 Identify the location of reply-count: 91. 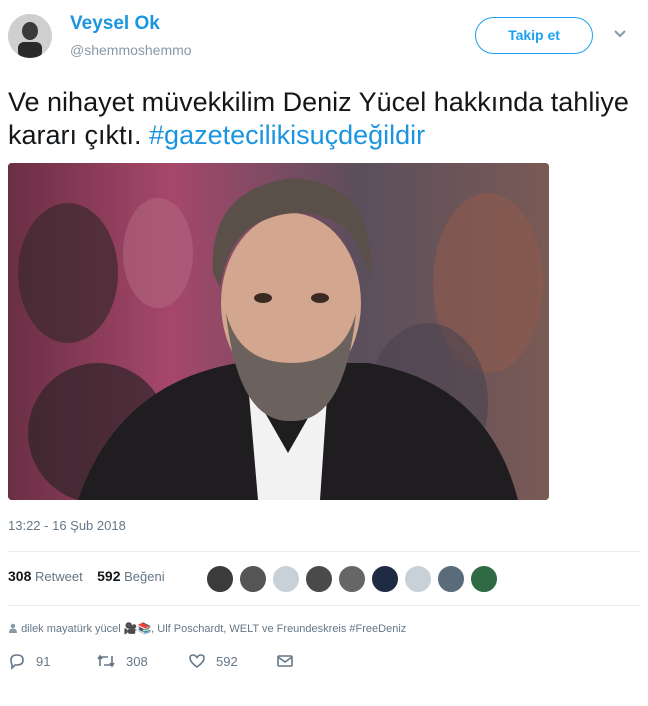
(43, 661).